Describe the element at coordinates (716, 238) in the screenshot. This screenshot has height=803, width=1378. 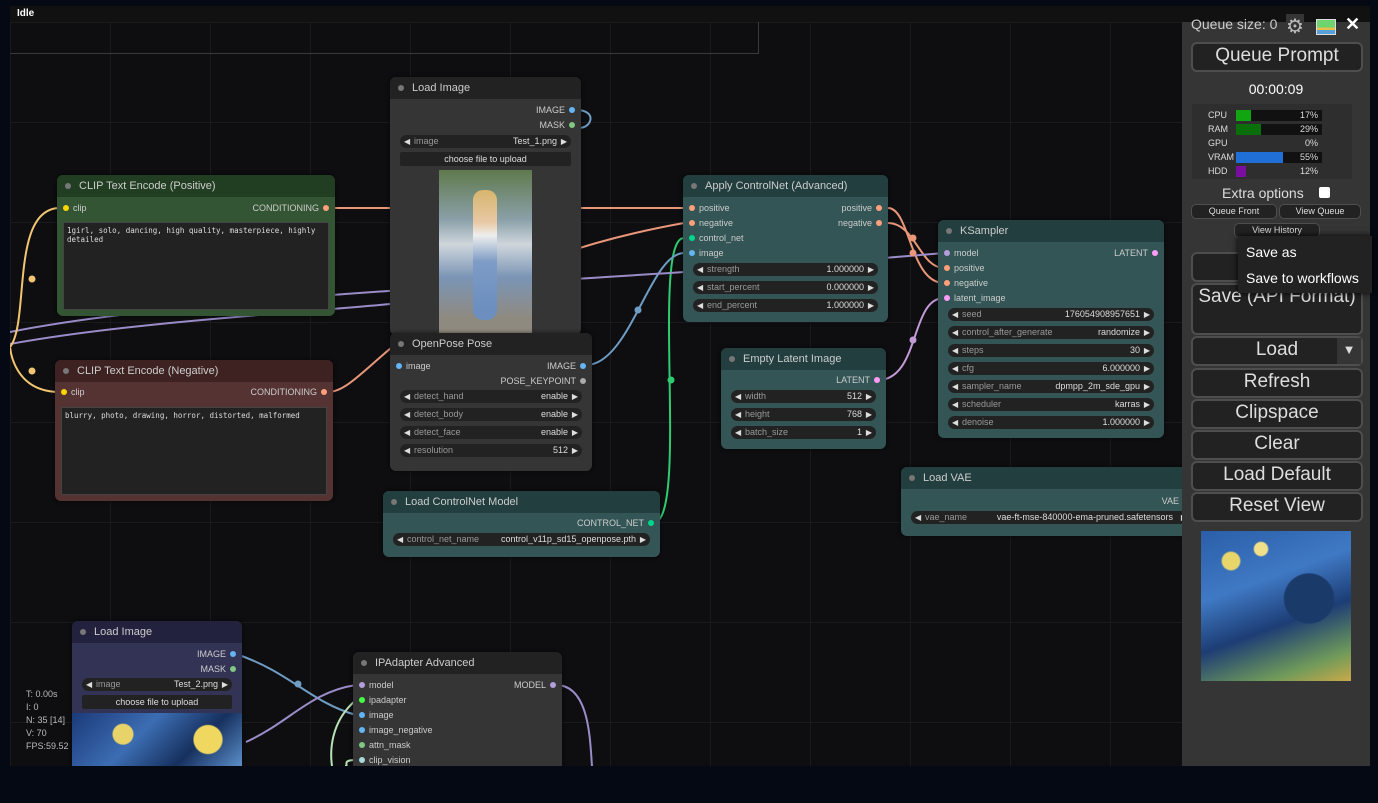
I see `input-slot-control-net: control_net` at that location.